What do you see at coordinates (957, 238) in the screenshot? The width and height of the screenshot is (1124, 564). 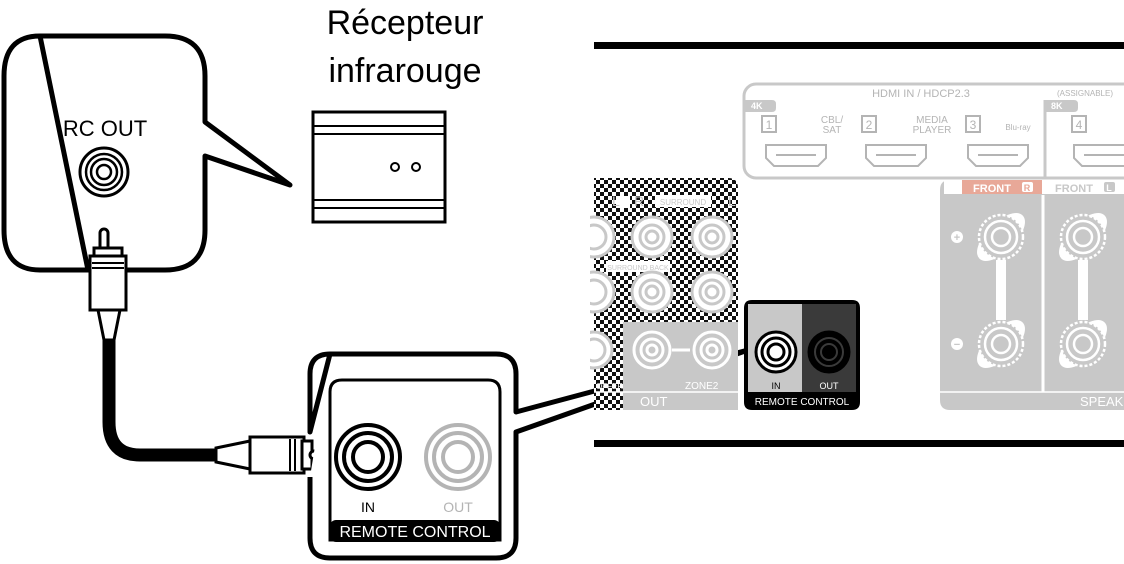 I see `speaker-plus-sign: +` at bounding box center [957, 238].